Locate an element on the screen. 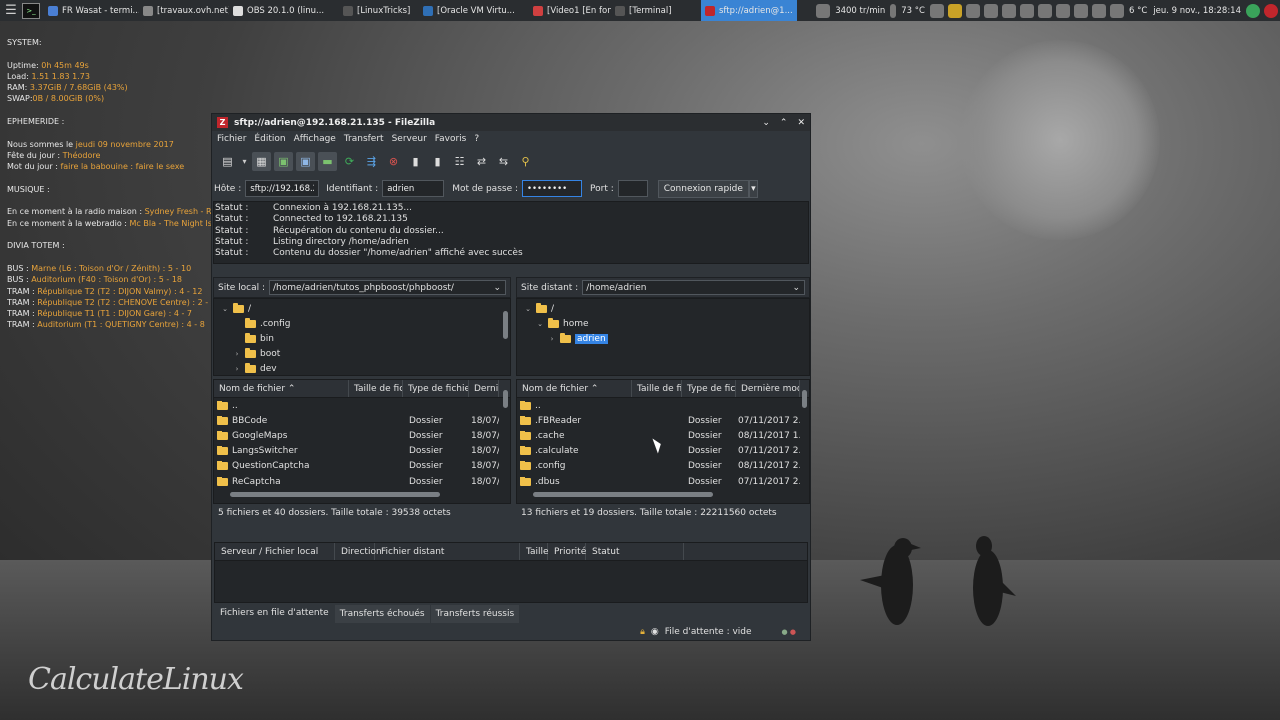 The width and height of the screenshot is (1280, 720). column-header: Type de fich is located at coordinates (709, 388).